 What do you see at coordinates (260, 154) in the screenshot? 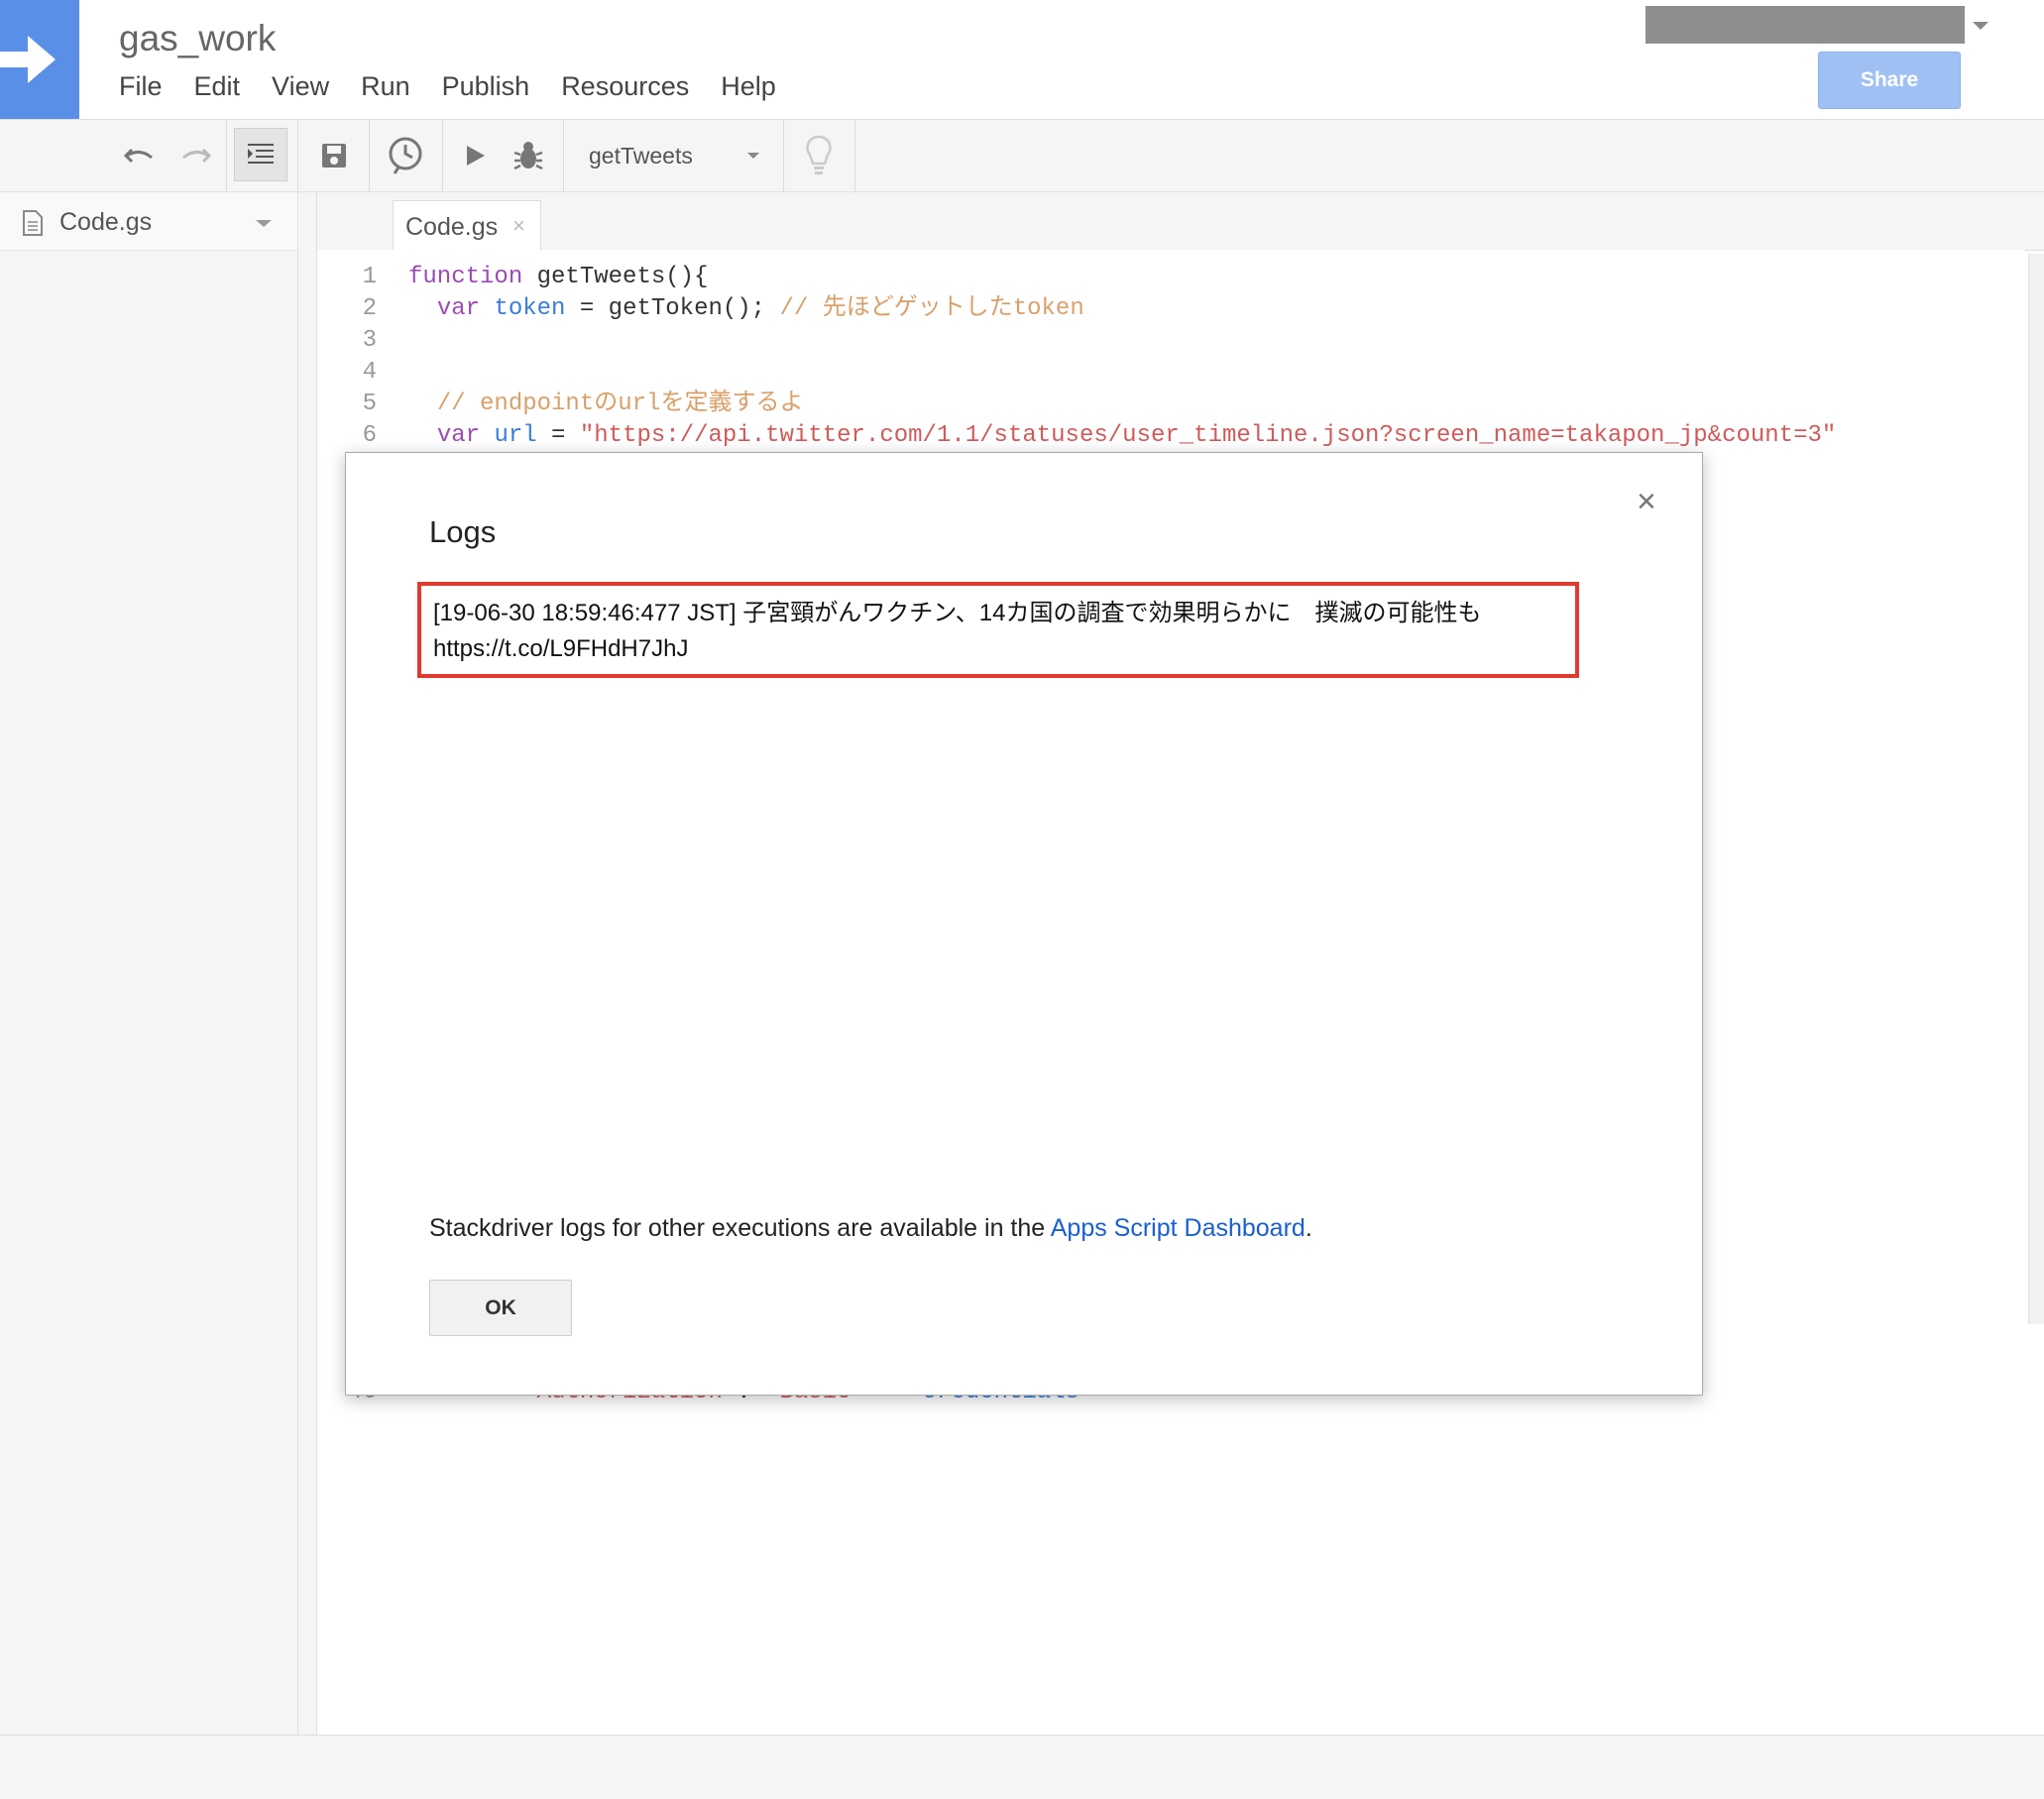
I see `indent-icon` at bounding box center [260, 154].